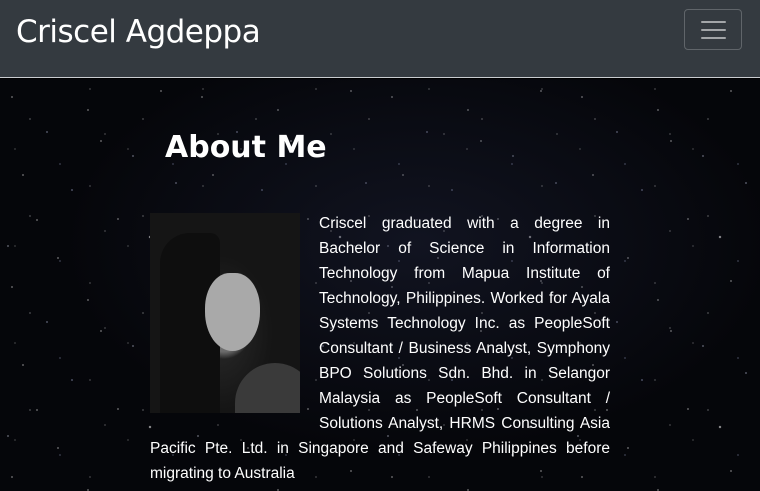 This screenshot has height=491, width=760. What do you see at coordinates (267, 388) in the screenshot?
I see `photo-shoulder` at bounding box center [267, 388].